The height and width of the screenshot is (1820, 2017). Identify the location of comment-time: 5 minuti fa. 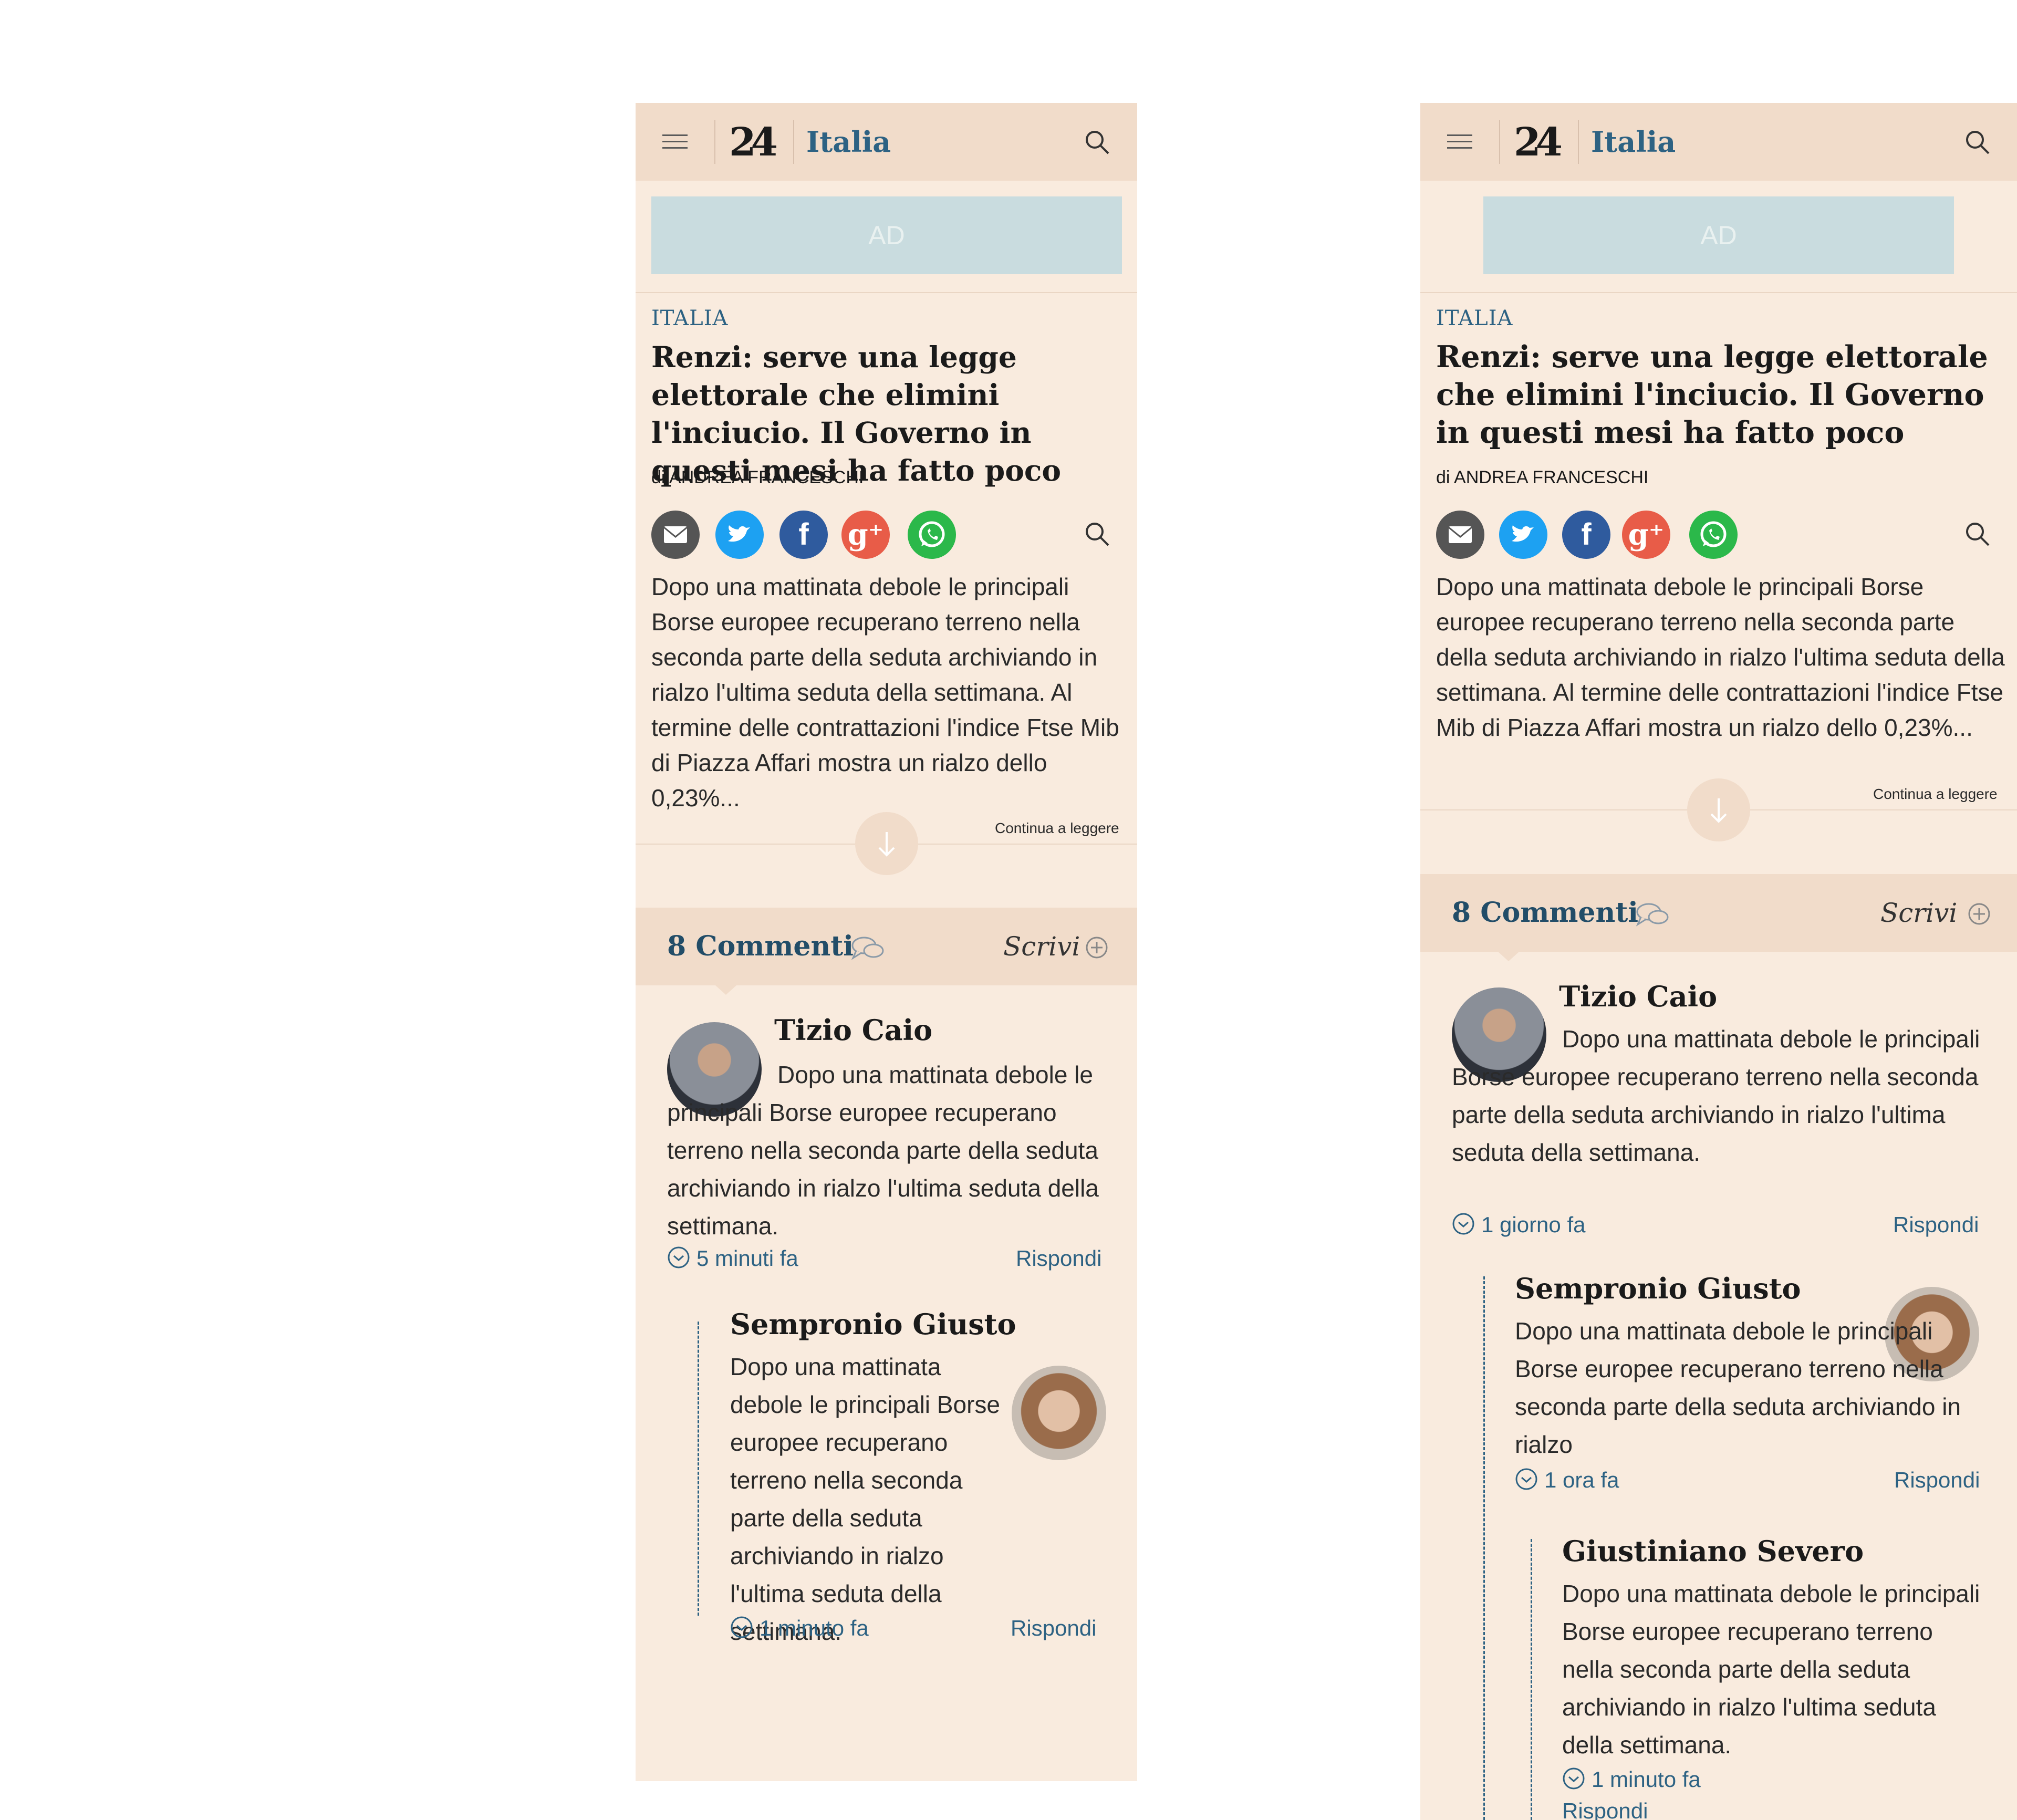
(732, 1258).